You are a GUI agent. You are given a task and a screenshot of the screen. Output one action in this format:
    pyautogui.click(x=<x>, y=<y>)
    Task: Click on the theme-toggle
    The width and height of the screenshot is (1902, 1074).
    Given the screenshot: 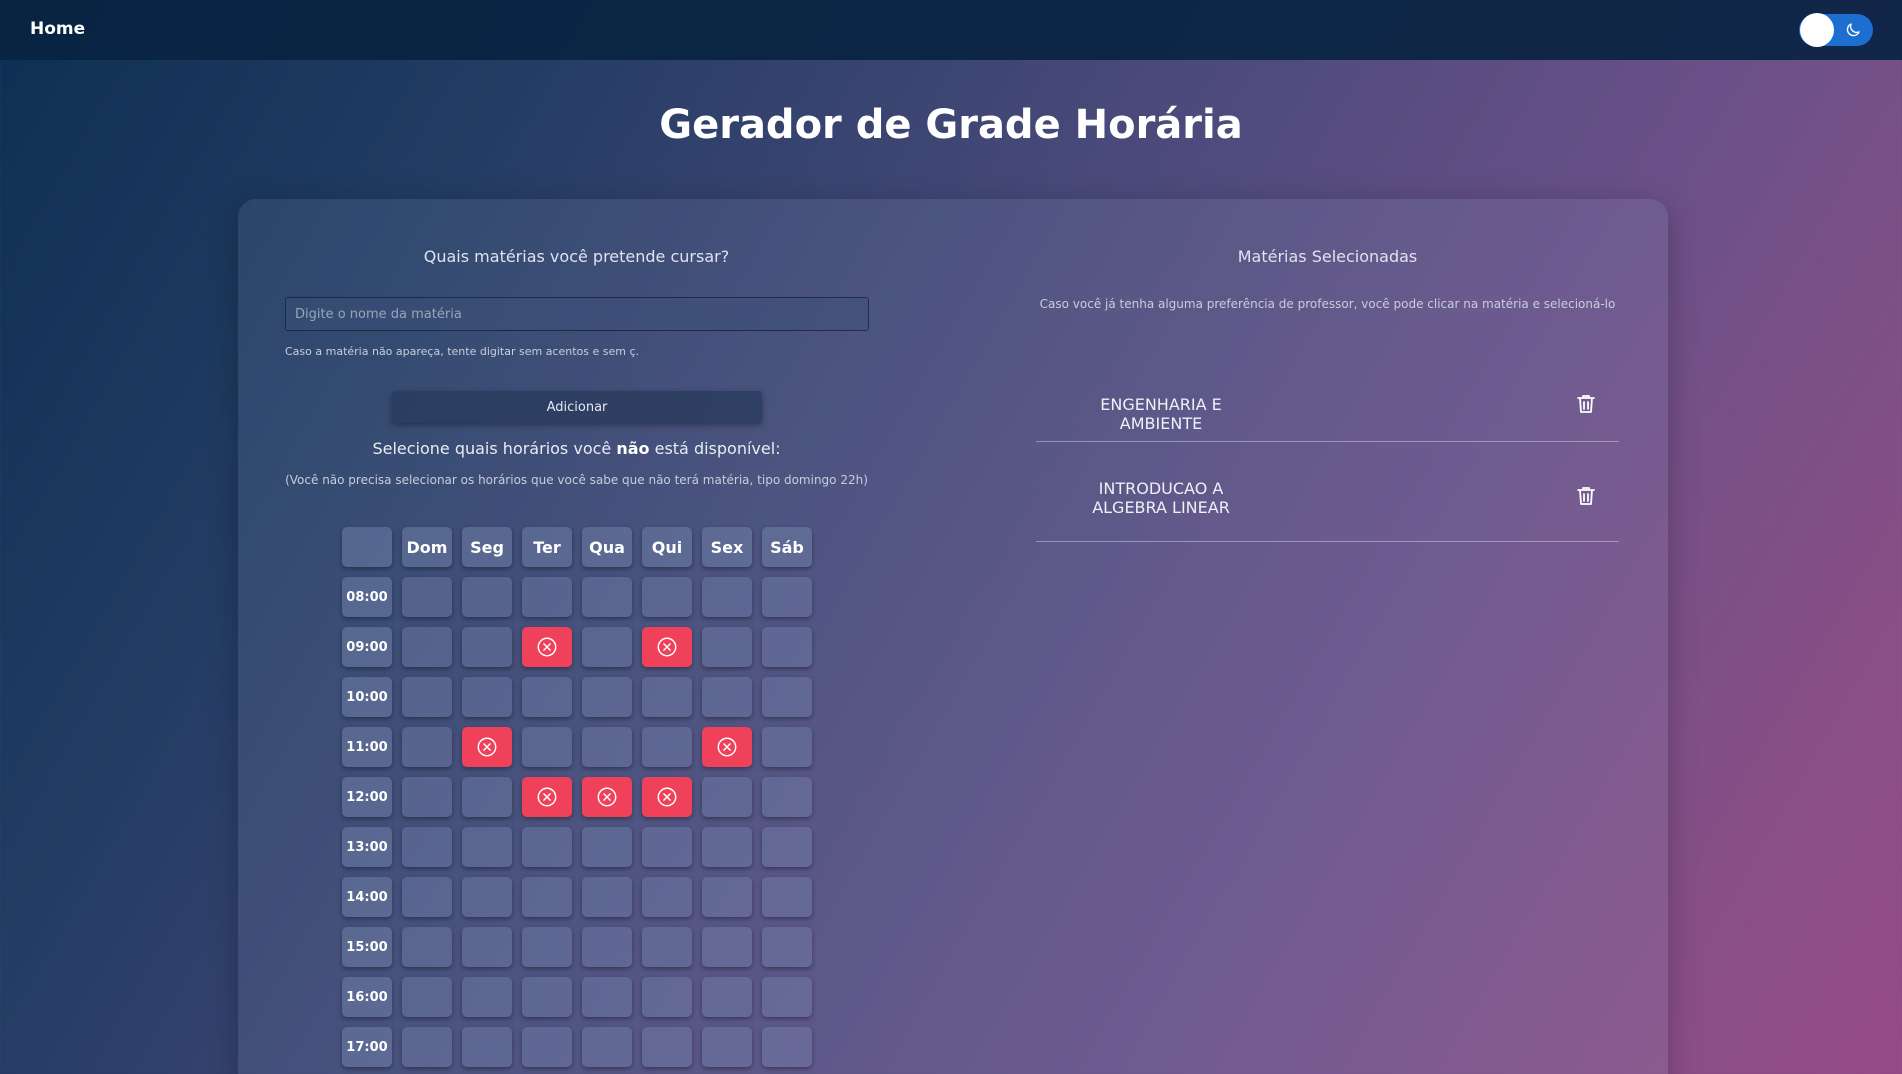 What is the action you would take?
    pyautogui.click(x=1836, y=30)
    